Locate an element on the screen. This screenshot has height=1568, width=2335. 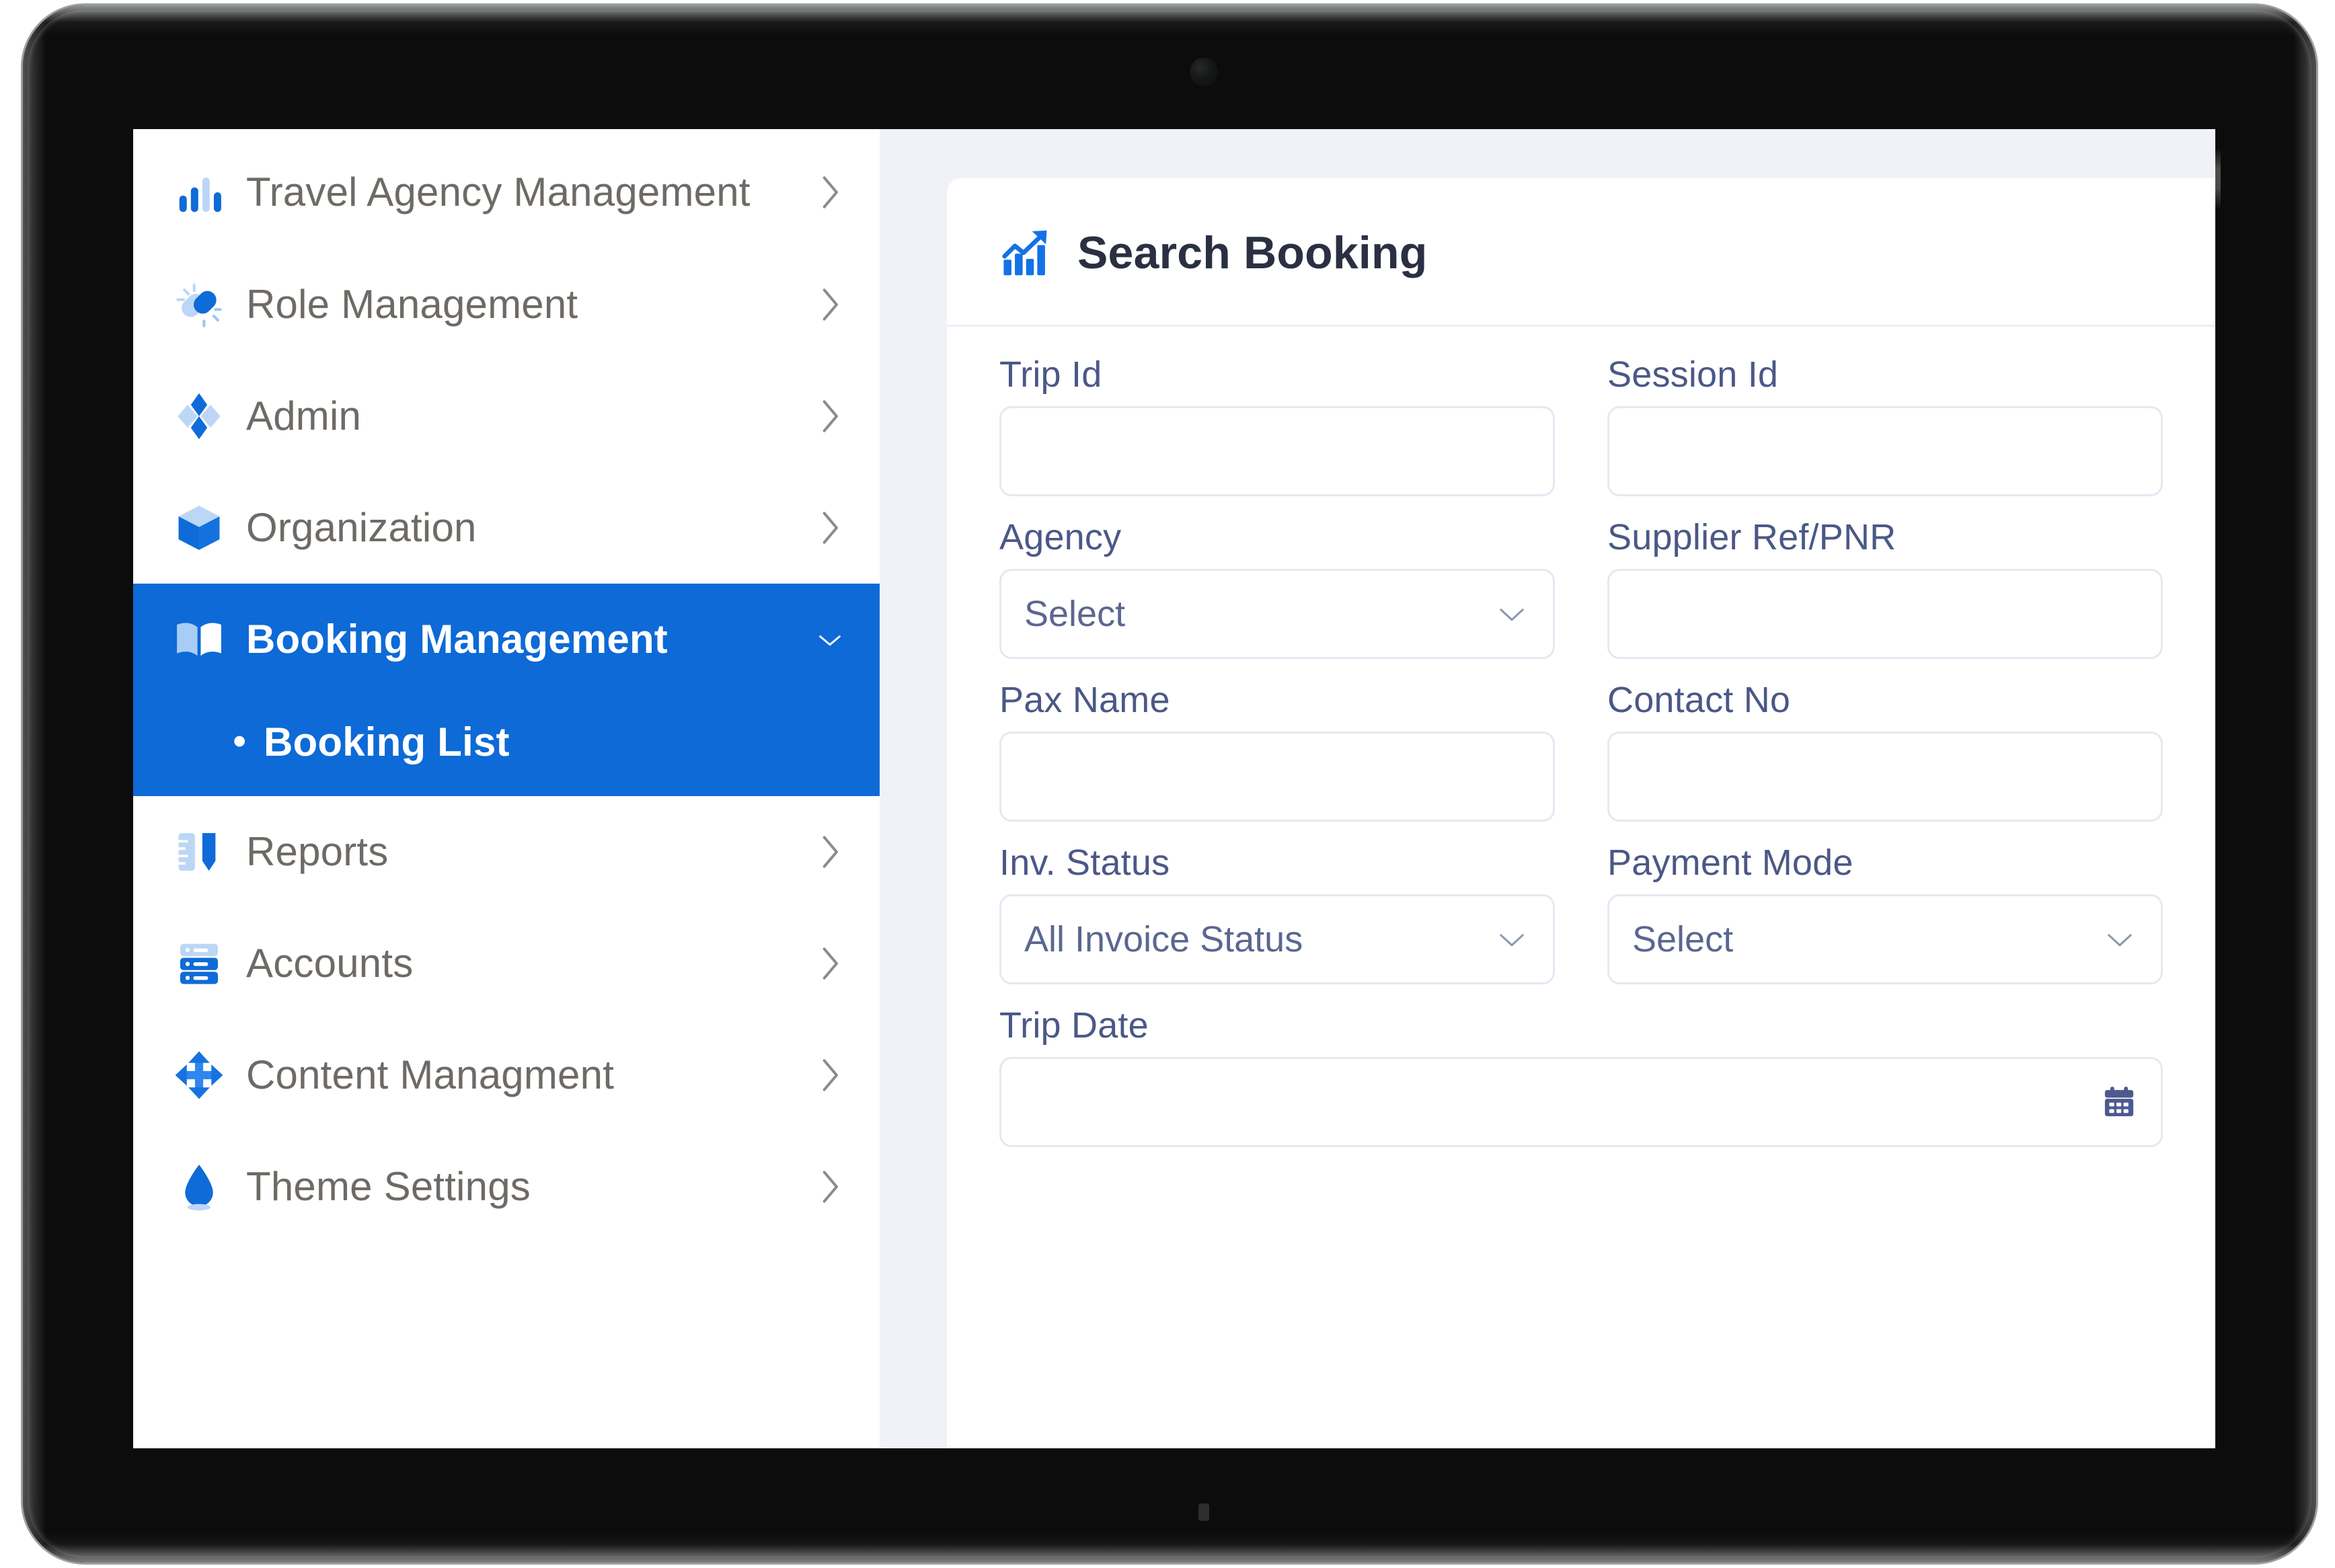
water-drop-icon is located at coordinates (199, 1187).